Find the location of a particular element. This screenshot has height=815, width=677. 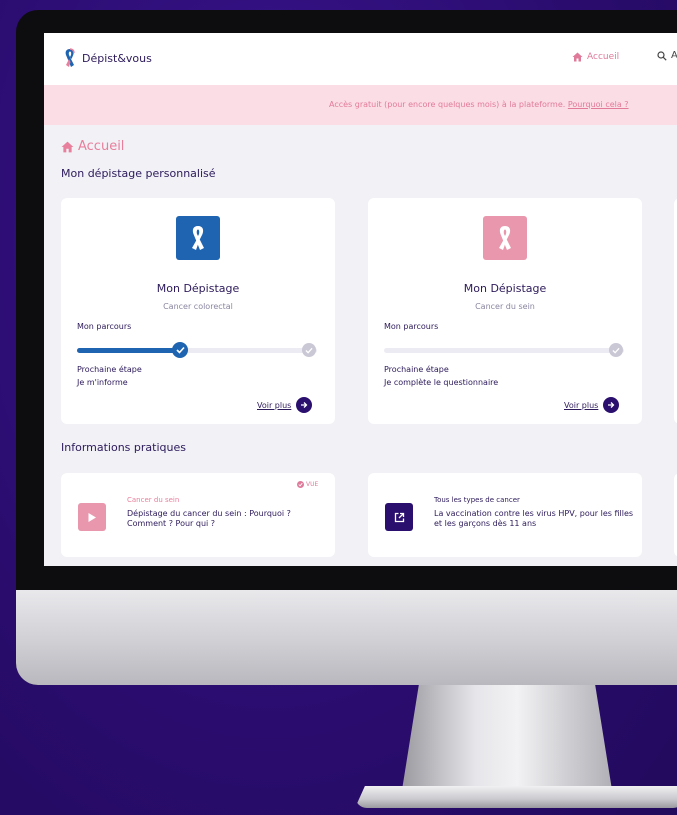

breadcrumb-label: Accueil is located at coordinates (101, 146).